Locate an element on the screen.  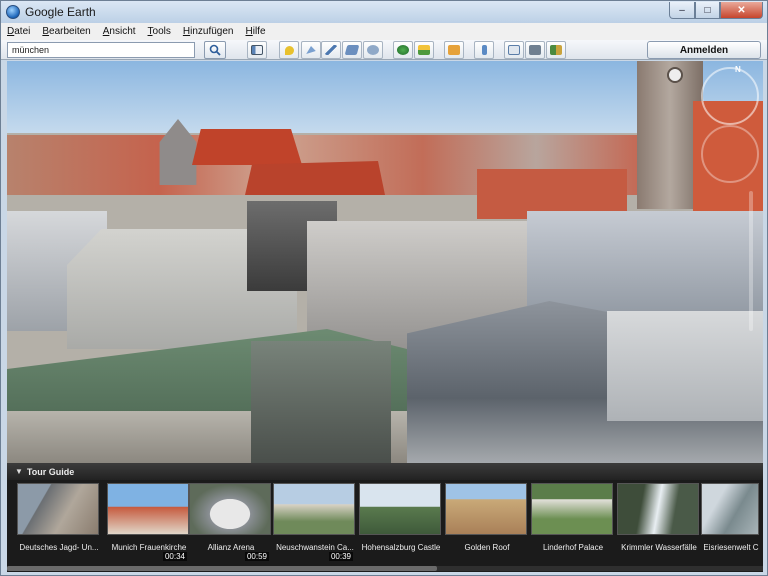
menu-bearbeiten: Bearbeiten is located at coordinates (66, 31).